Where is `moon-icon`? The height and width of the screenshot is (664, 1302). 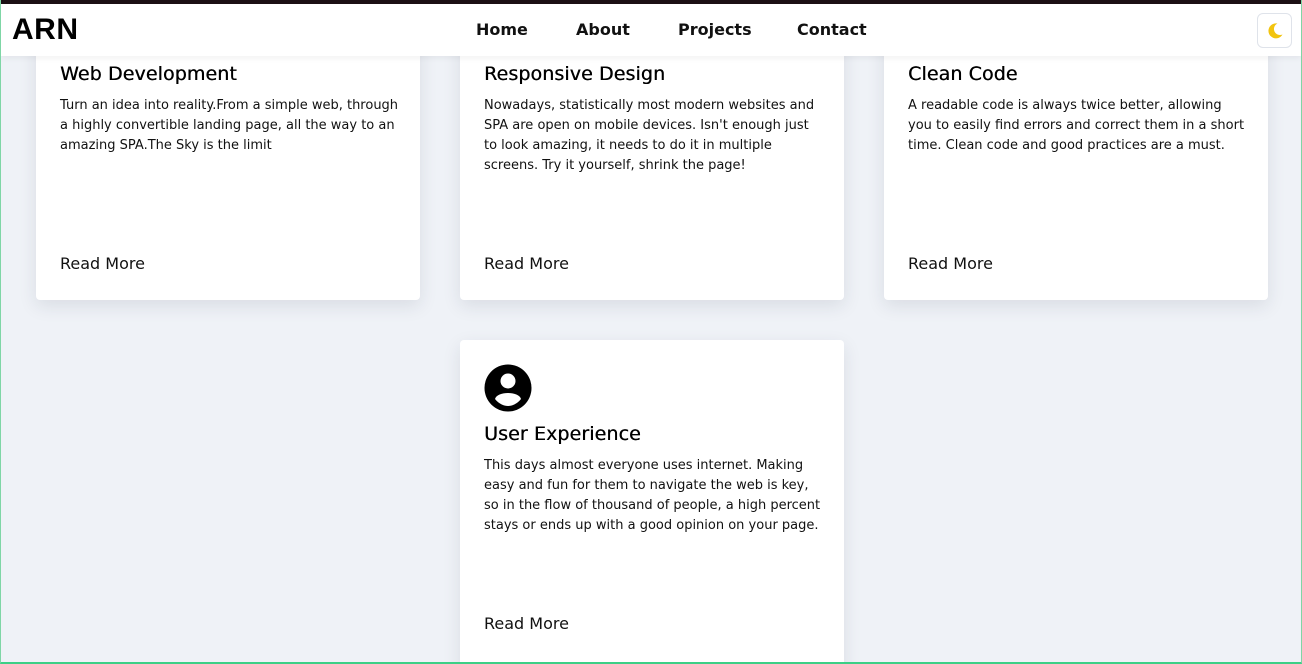 moon-icon is located at coordinates (1274, 30).